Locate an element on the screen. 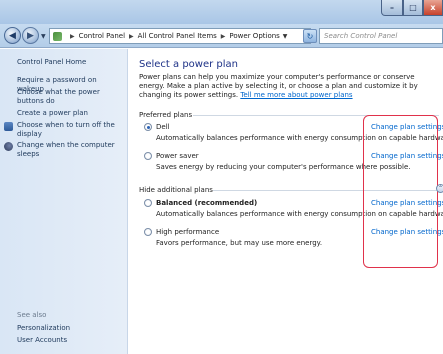 This screenshot has width=443, height=354. refresh-icon: ↻ is located at coordinates (310, 36).